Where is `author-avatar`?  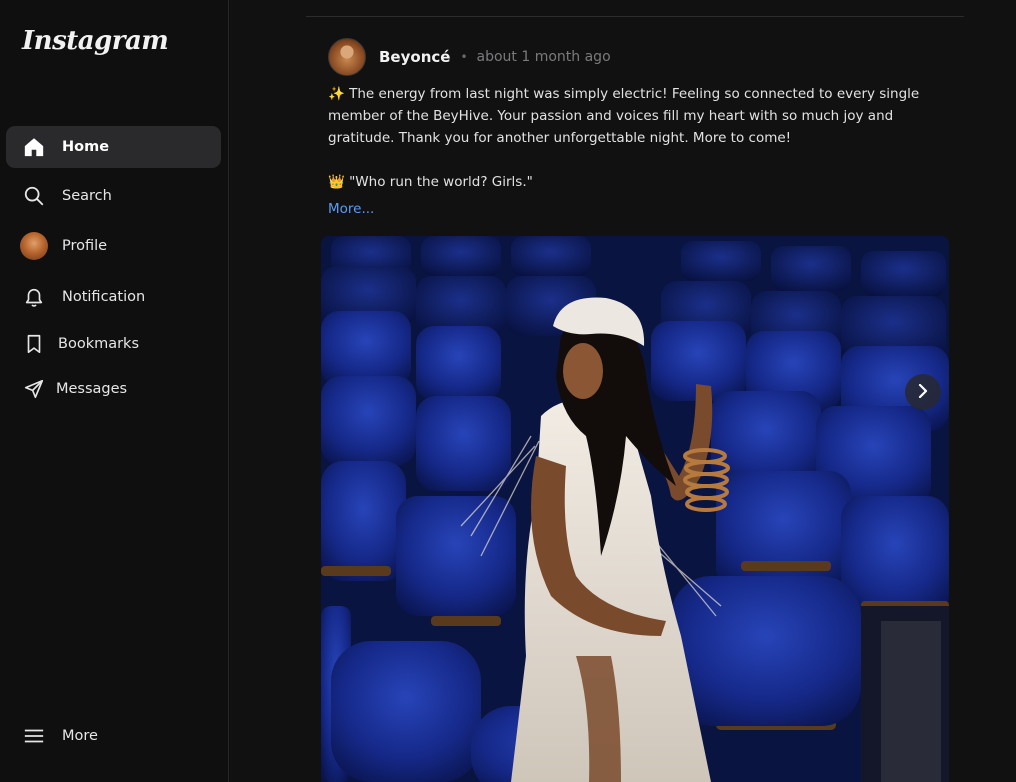
author-avatar is located at coordinates (347, 57).